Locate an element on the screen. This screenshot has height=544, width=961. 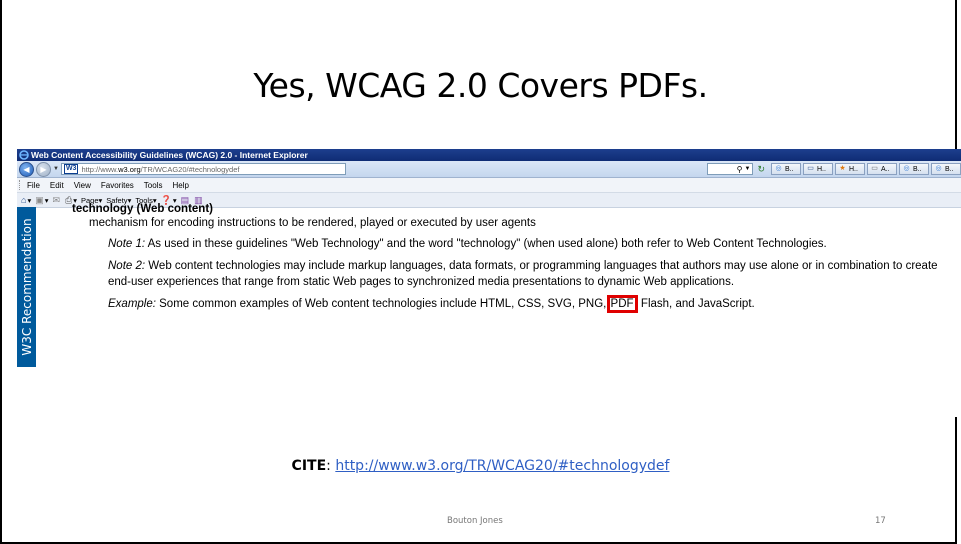
ie-logo-icon is located at coordinates (24, 155).